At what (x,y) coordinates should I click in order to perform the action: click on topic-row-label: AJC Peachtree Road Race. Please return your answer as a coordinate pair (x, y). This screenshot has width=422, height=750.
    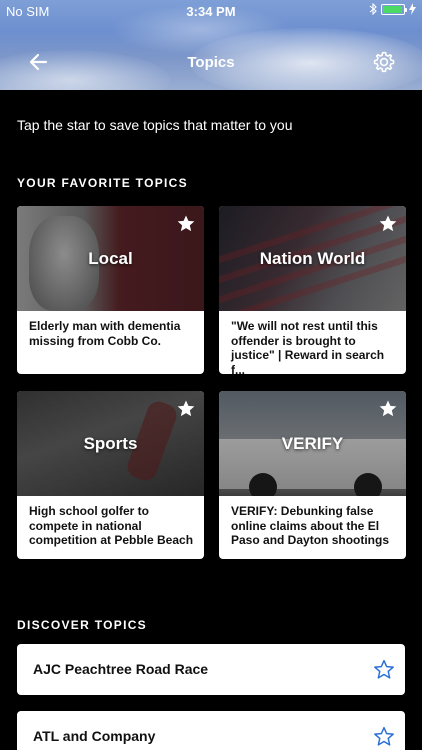
    Looking at the image, I should click on (121, 669).